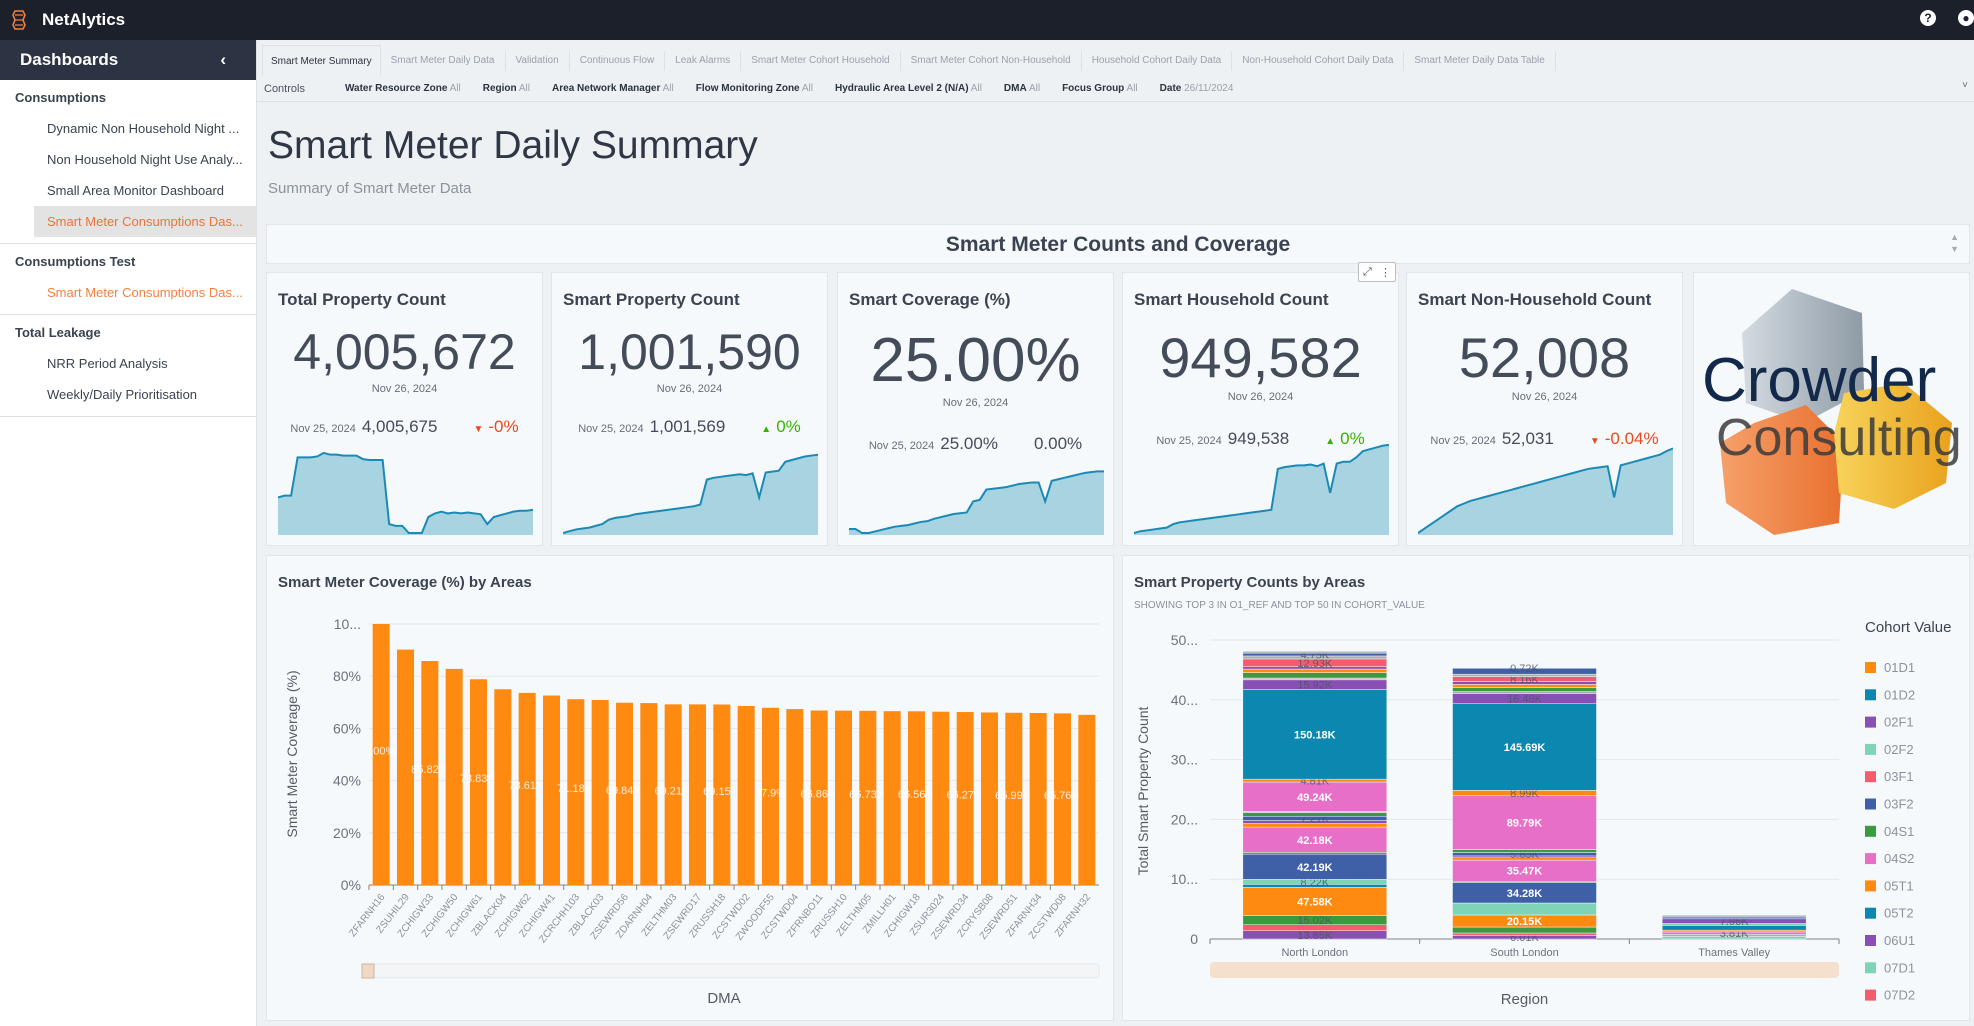 This screenshot has width=1974, height=1026. I want to click on kpi-value: 52,008, so click(1544, 357).